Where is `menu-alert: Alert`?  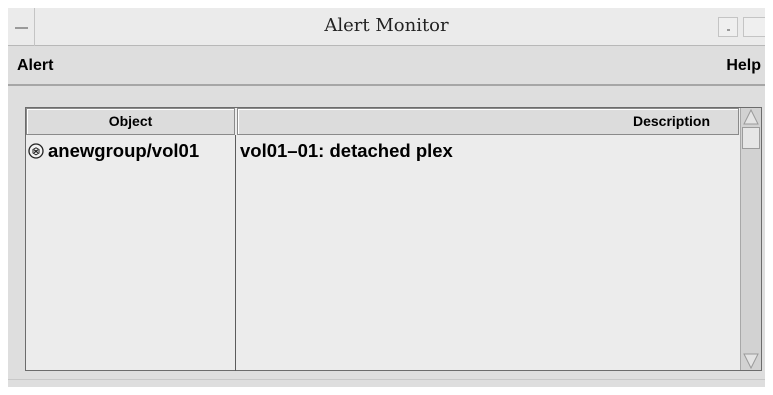
menu-alert: Alert is located at coordinates (35, 66).